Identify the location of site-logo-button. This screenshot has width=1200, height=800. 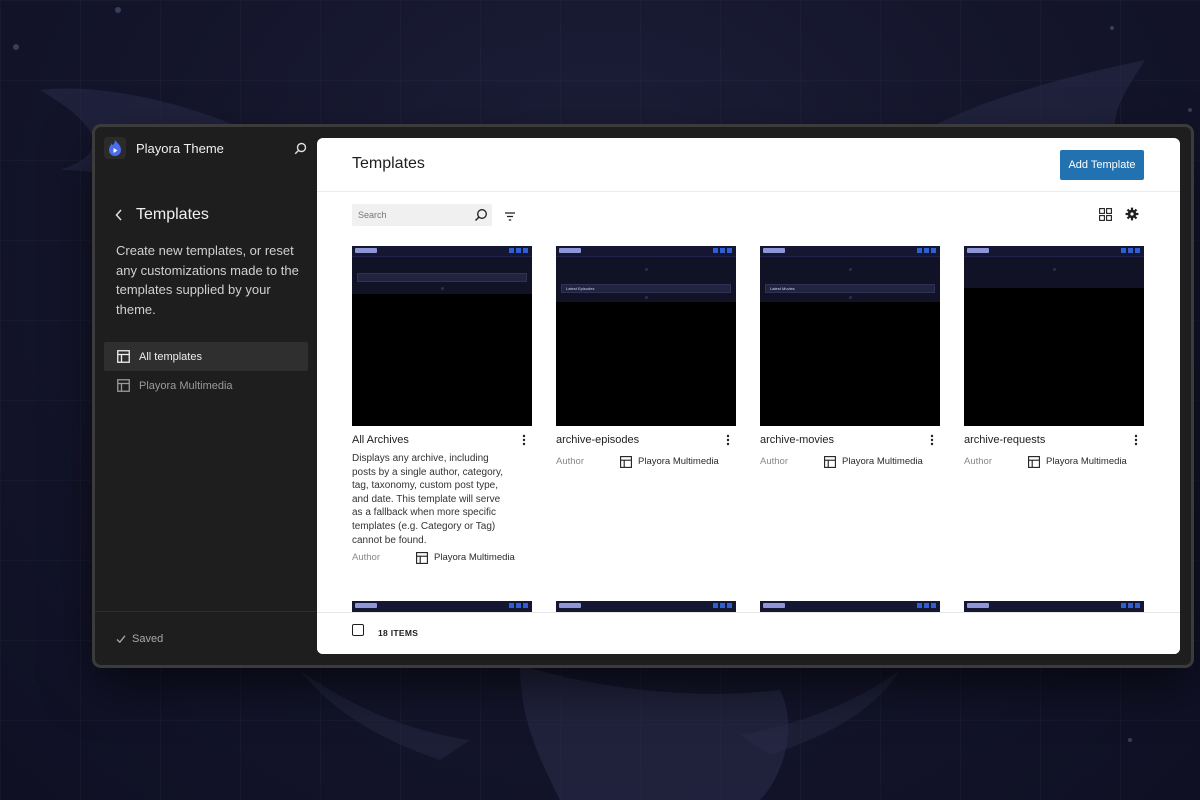
(115, 148).